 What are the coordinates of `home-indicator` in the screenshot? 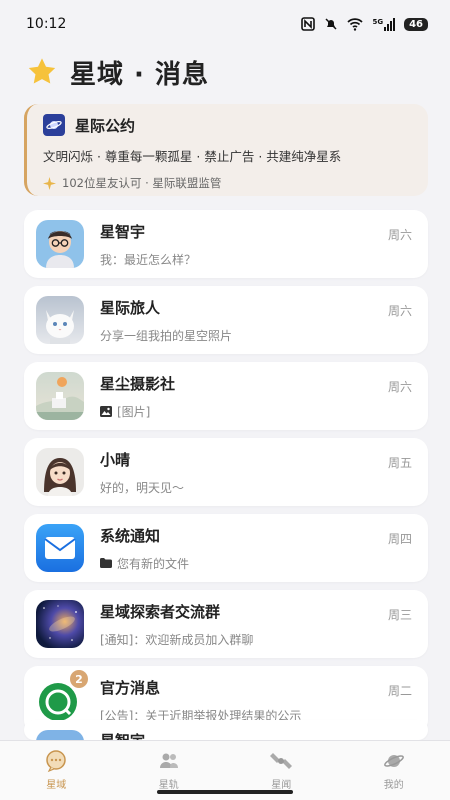 It's located at (225, 792).